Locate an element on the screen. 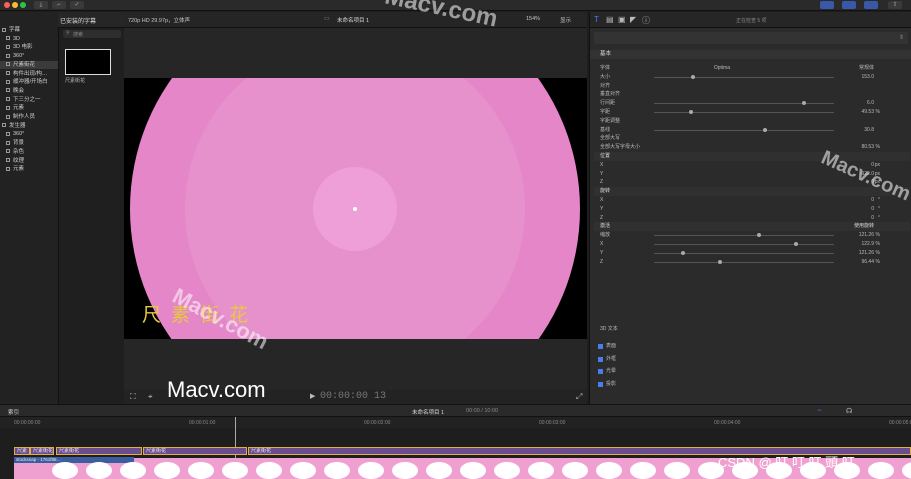  inspector-row: X 122.9% is located at coordinates (752, 244).